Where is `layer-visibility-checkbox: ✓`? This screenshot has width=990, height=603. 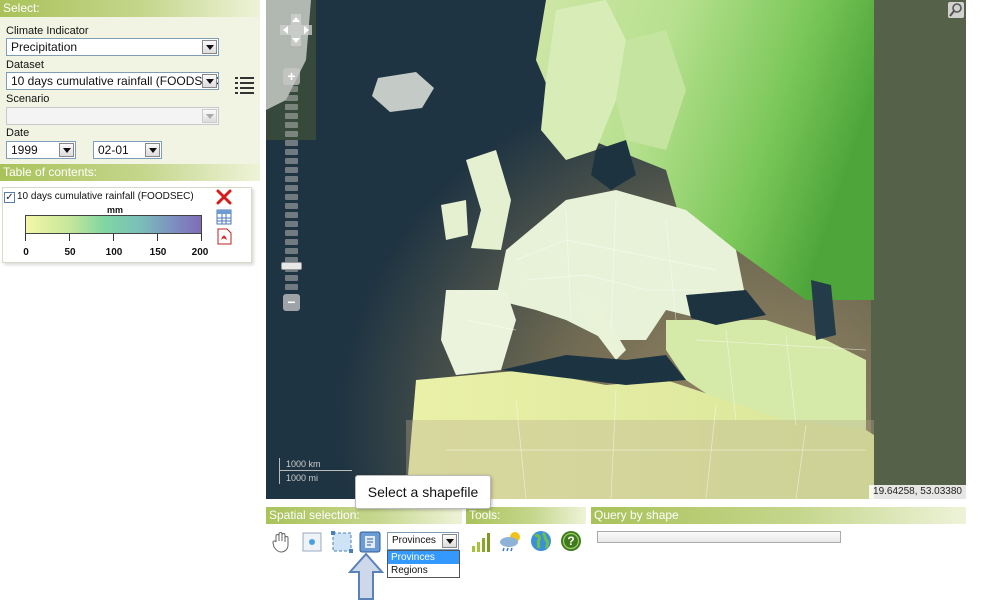 layer-visibility-checkbox: ✓ is located at coordinates (9, 197).